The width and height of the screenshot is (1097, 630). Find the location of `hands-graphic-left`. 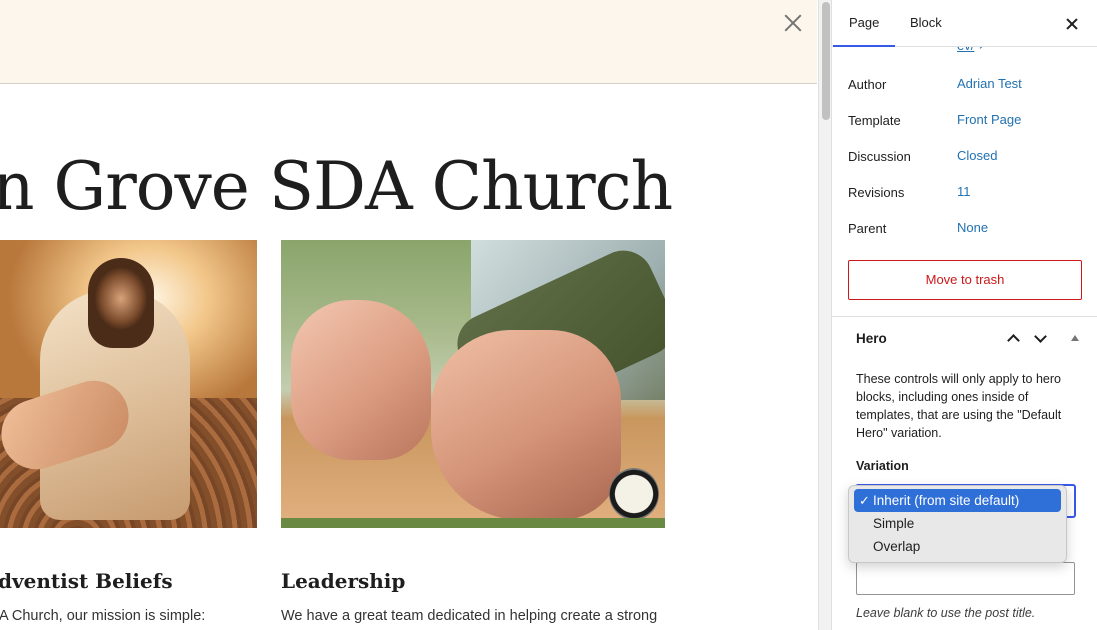

hands-graphic-left is located at coordinates (361, 380).